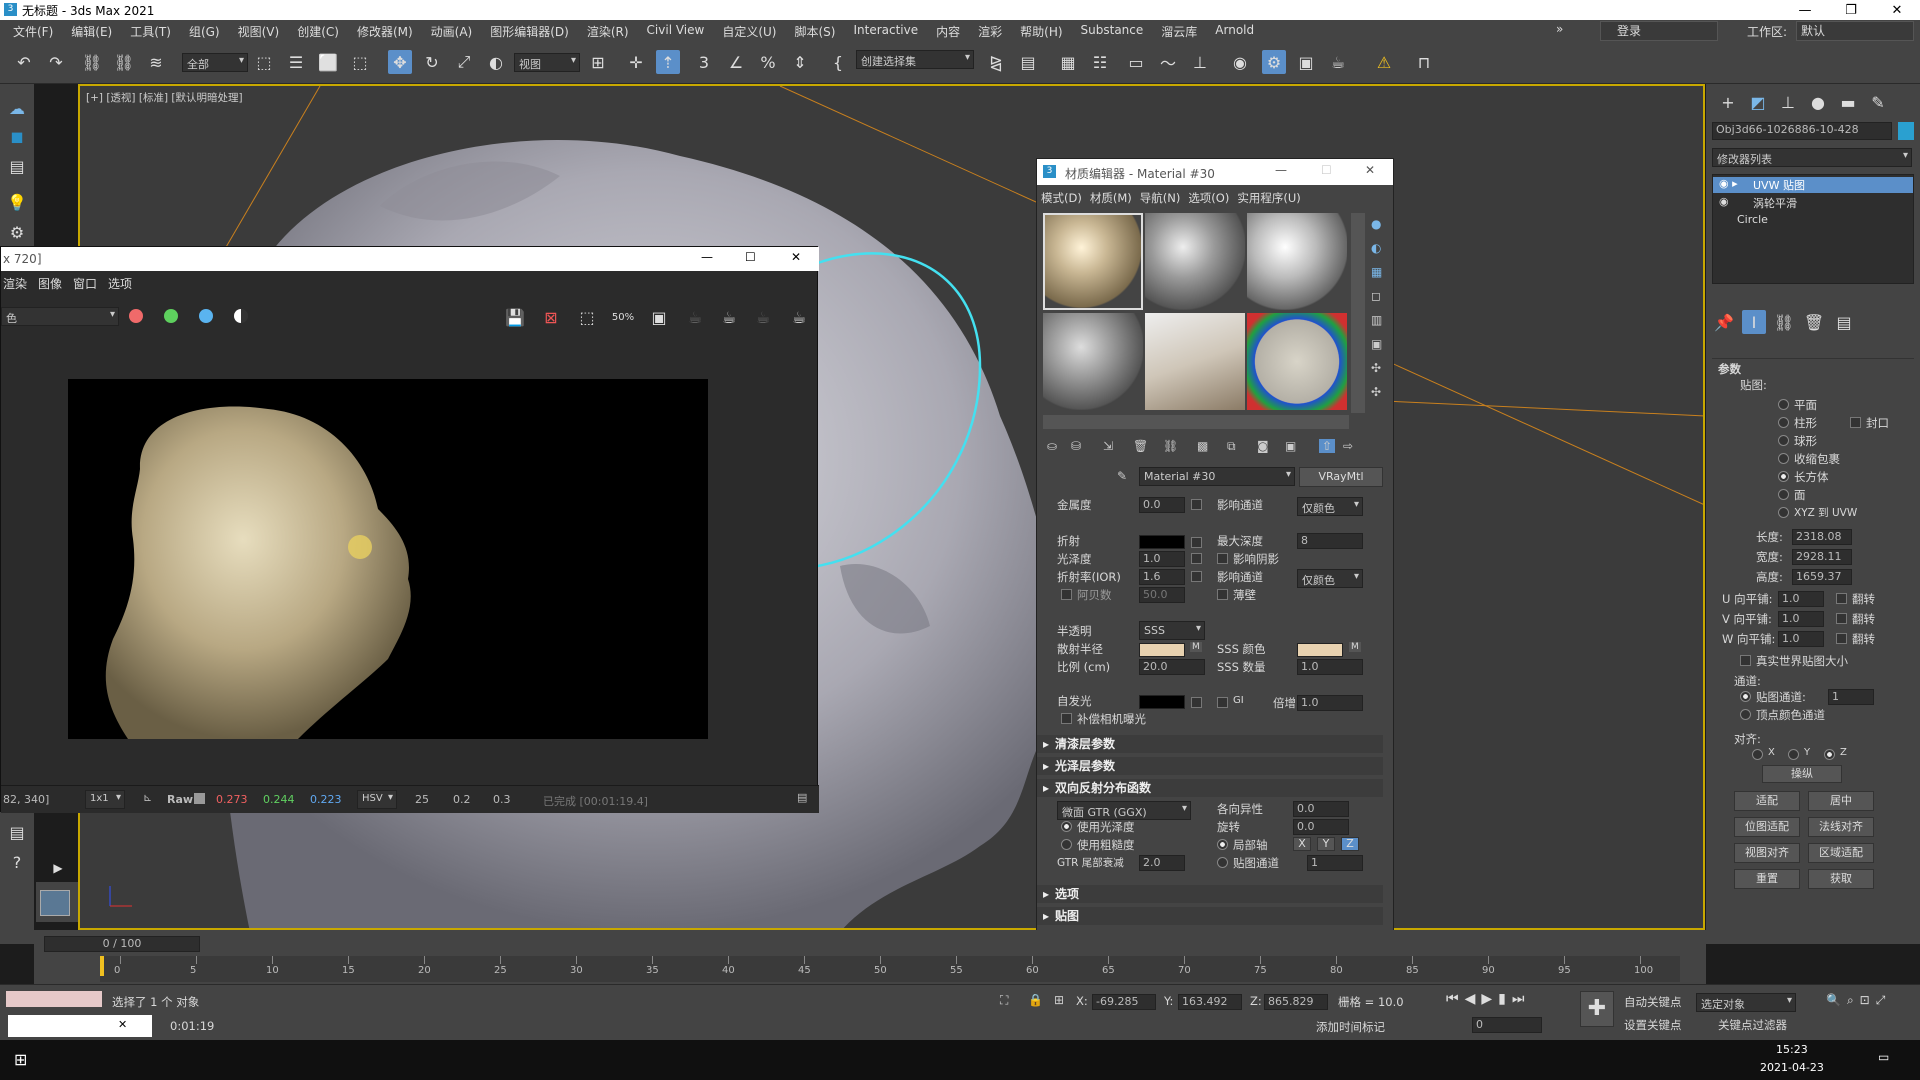 The image size is (1920, 1080). I want to click on video-check-icon: ▥, so click(1376, 320).